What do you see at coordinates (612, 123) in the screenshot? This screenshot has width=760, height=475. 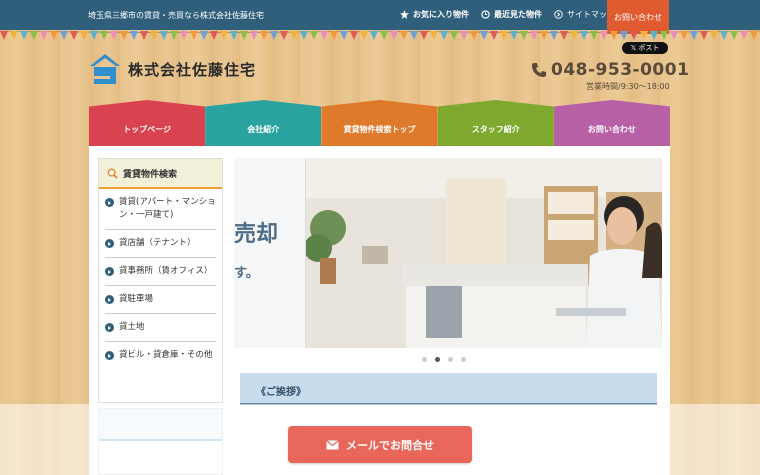 I see `nav-contact: お問い合わせ` at bounding box center [612, 123].